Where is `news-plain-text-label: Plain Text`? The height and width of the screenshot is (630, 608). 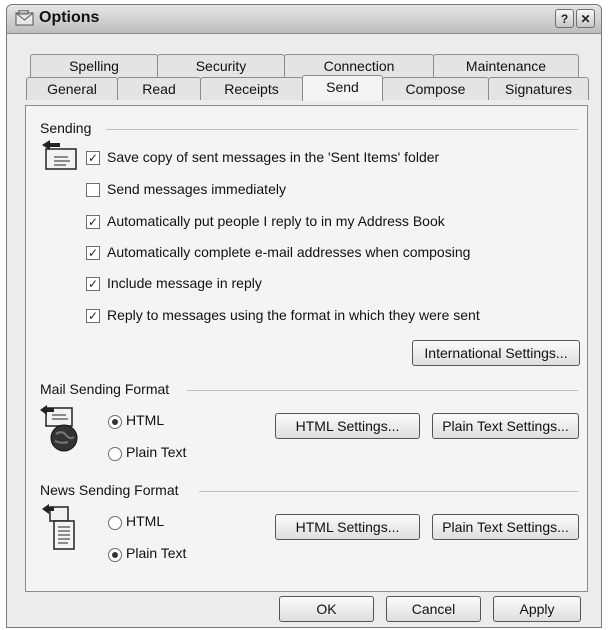 news-plain-text-label: Plain Text is located at coordinates (156, 553).